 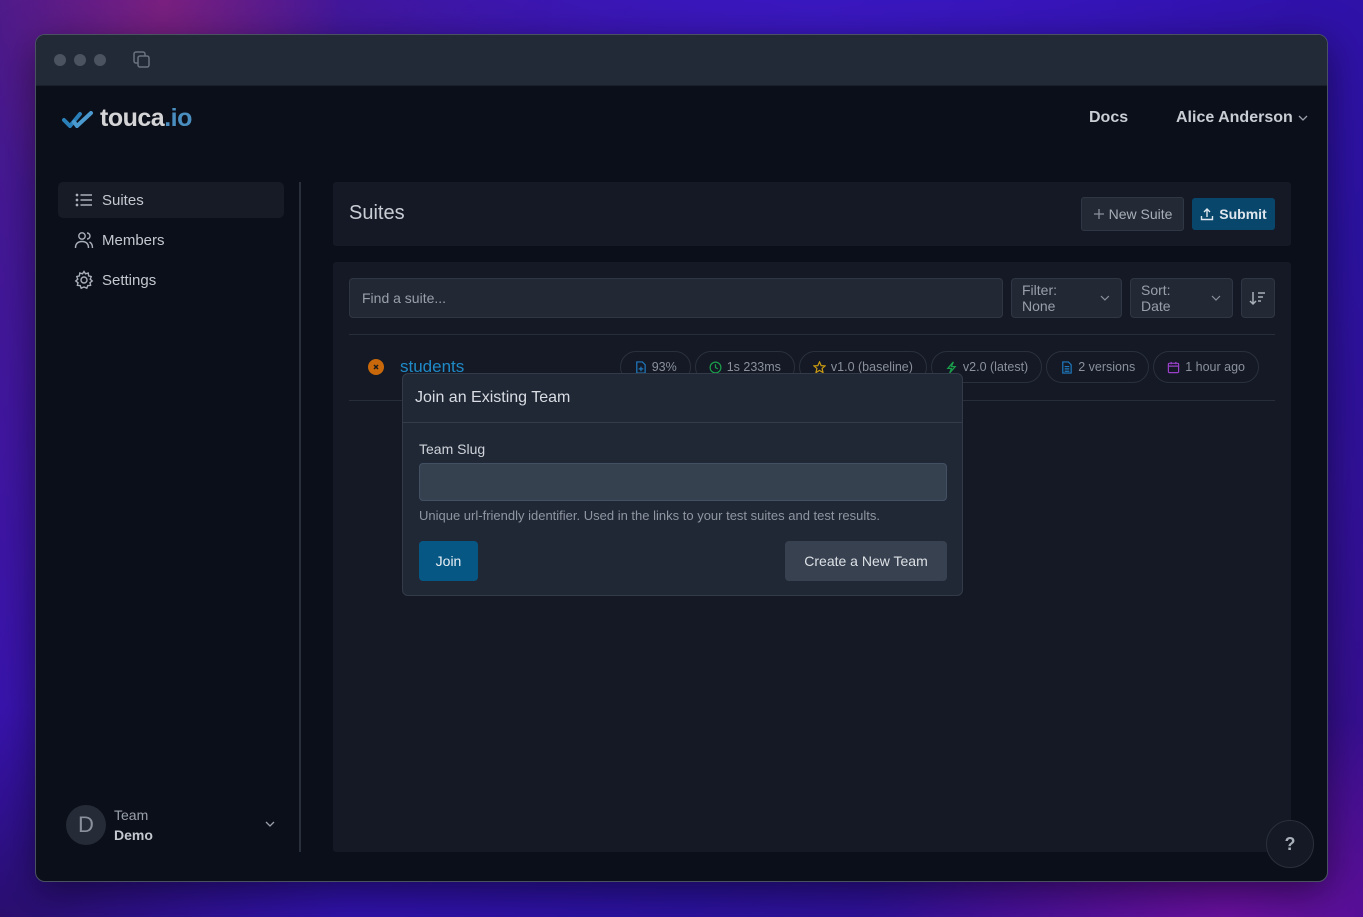 I want to click on logo: touca.io, so click(x=127, y=118).